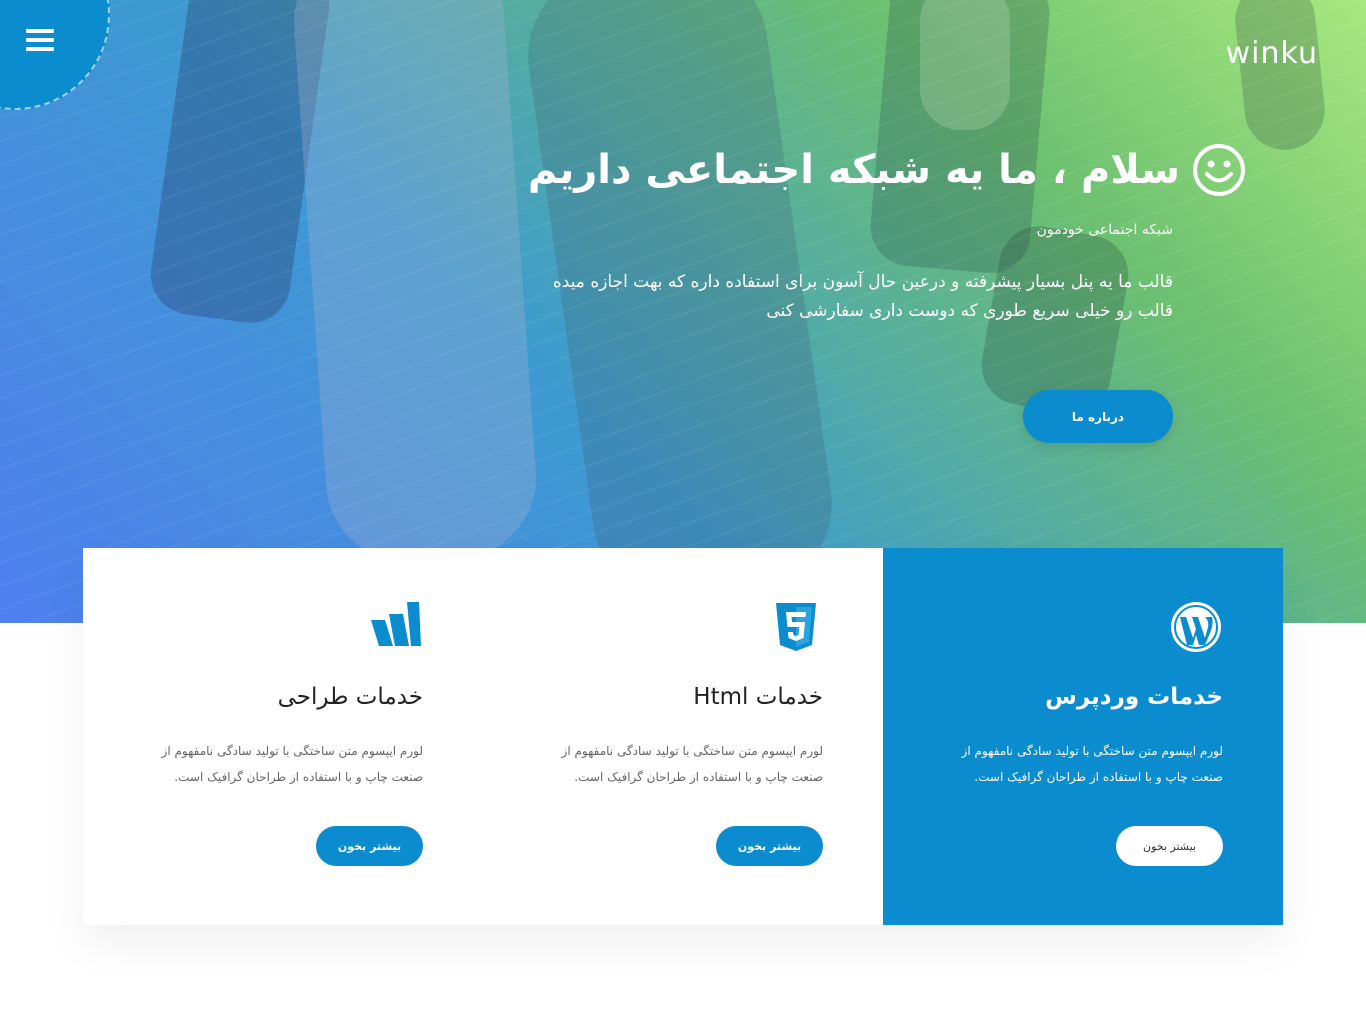 Image resolution: width=1366 pixels, height=1020 pixels. What do you see at coordinates (1272, 53) in the screenshot?
I see `logo: winku` at bounding box center [1272, 53].